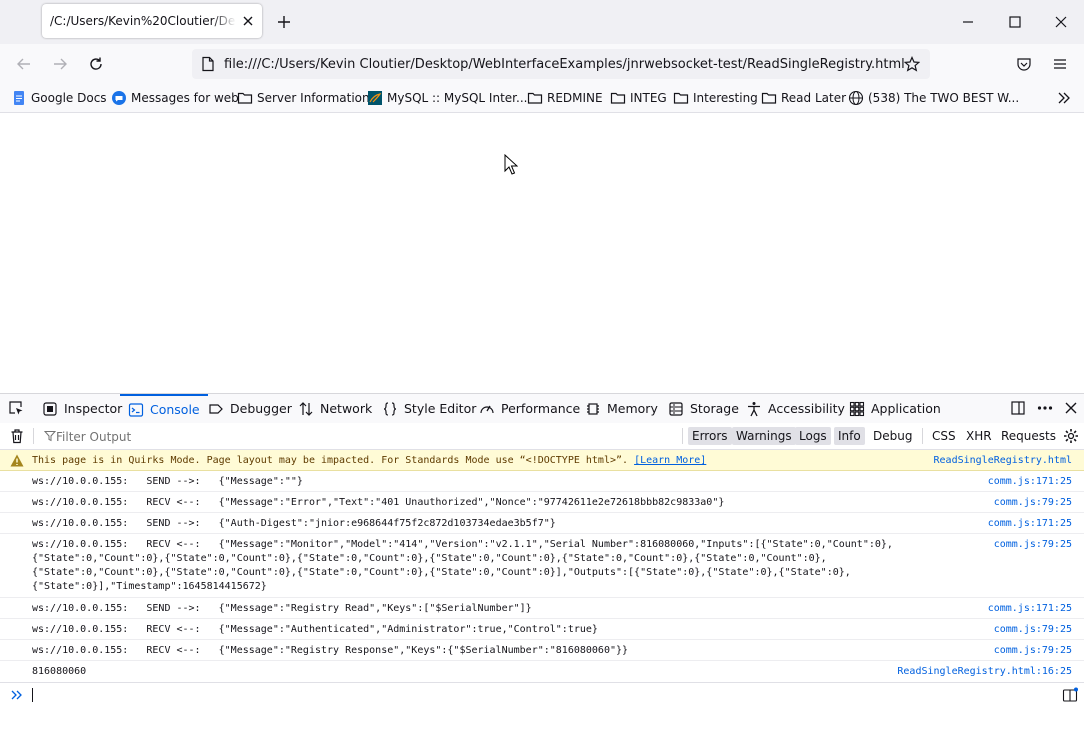  Describe the element at coordinates (96, 64) in the screenshot. I see `reload-icon` at that location.